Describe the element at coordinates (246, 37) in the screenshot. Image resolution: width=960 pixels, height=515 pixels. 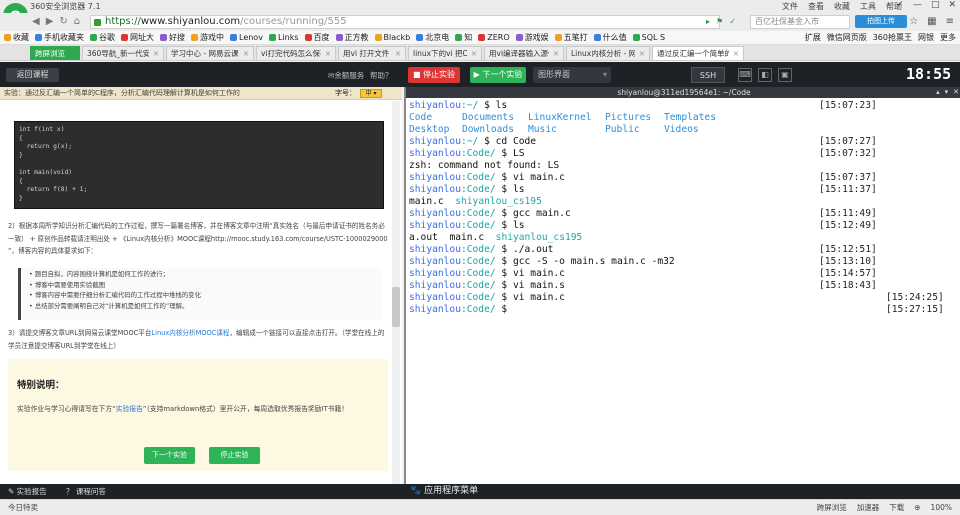
I see `bookmark-item: Lenov` at that location.